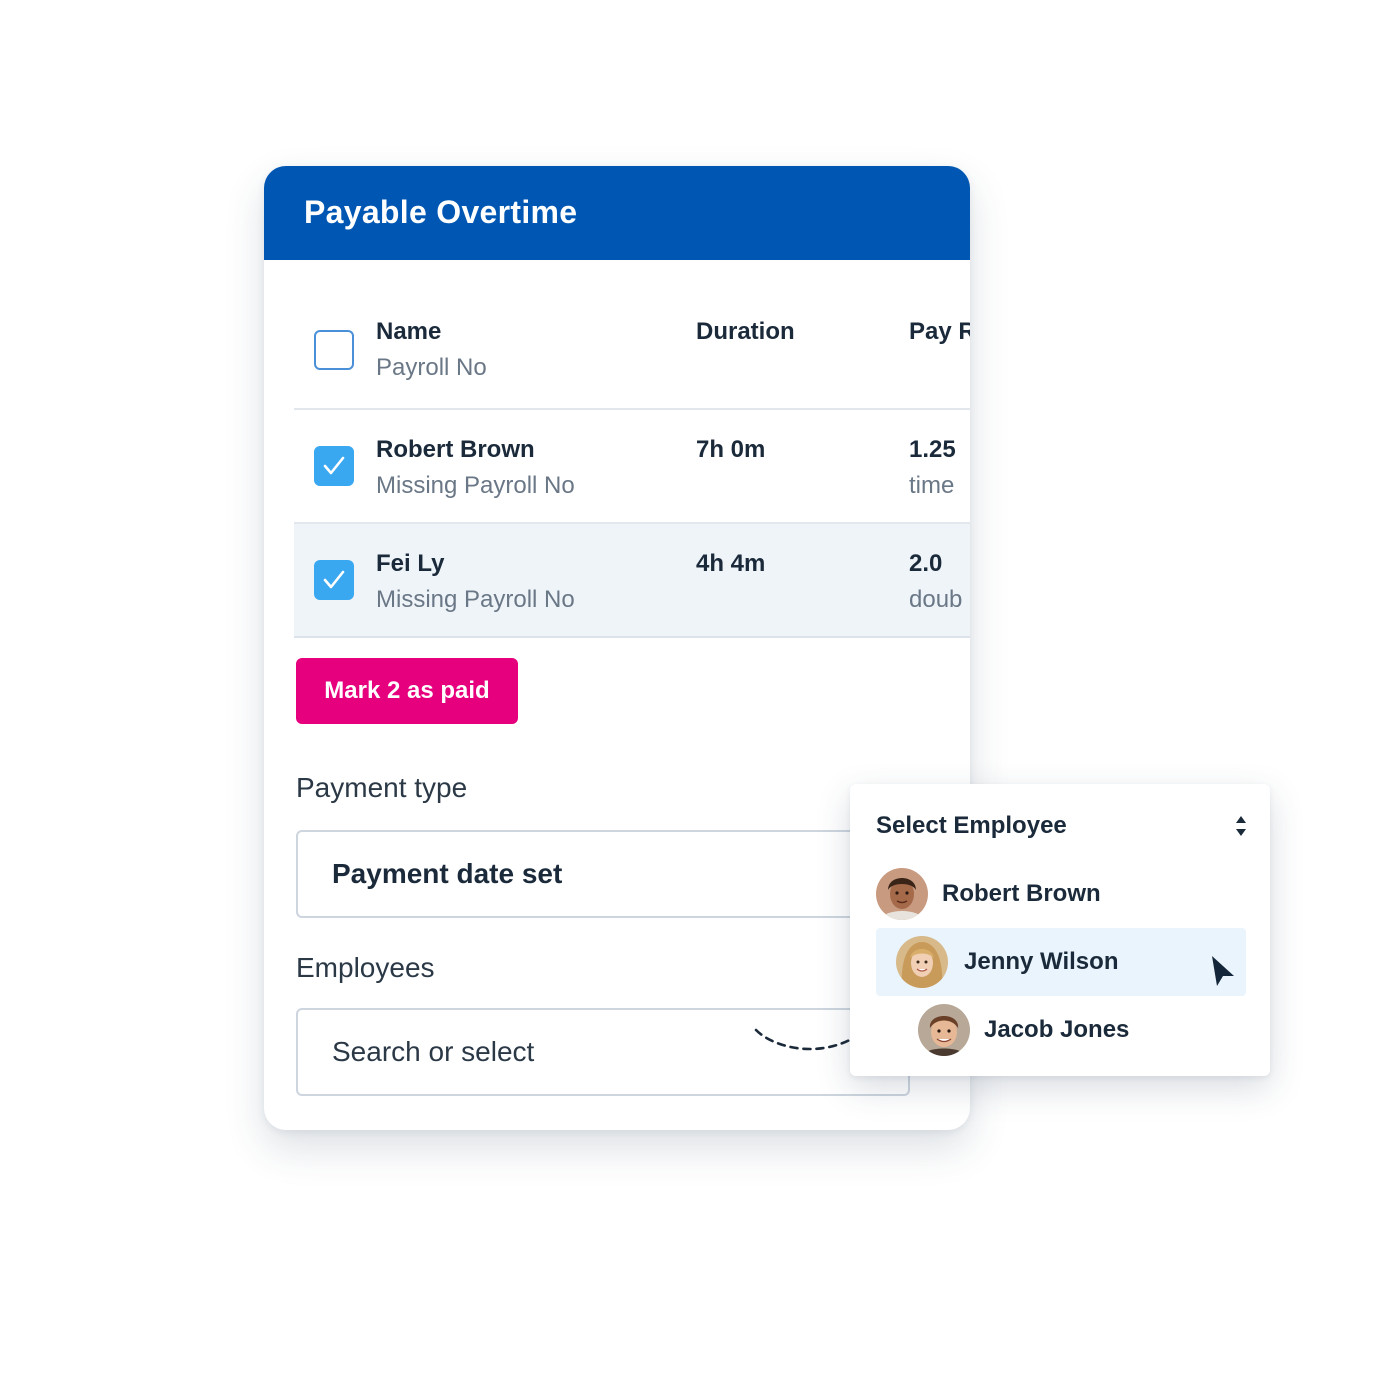 This screenshot has width=1400, height=1400. I want to click on card-header: Payable Overtime, so click(617, 213).